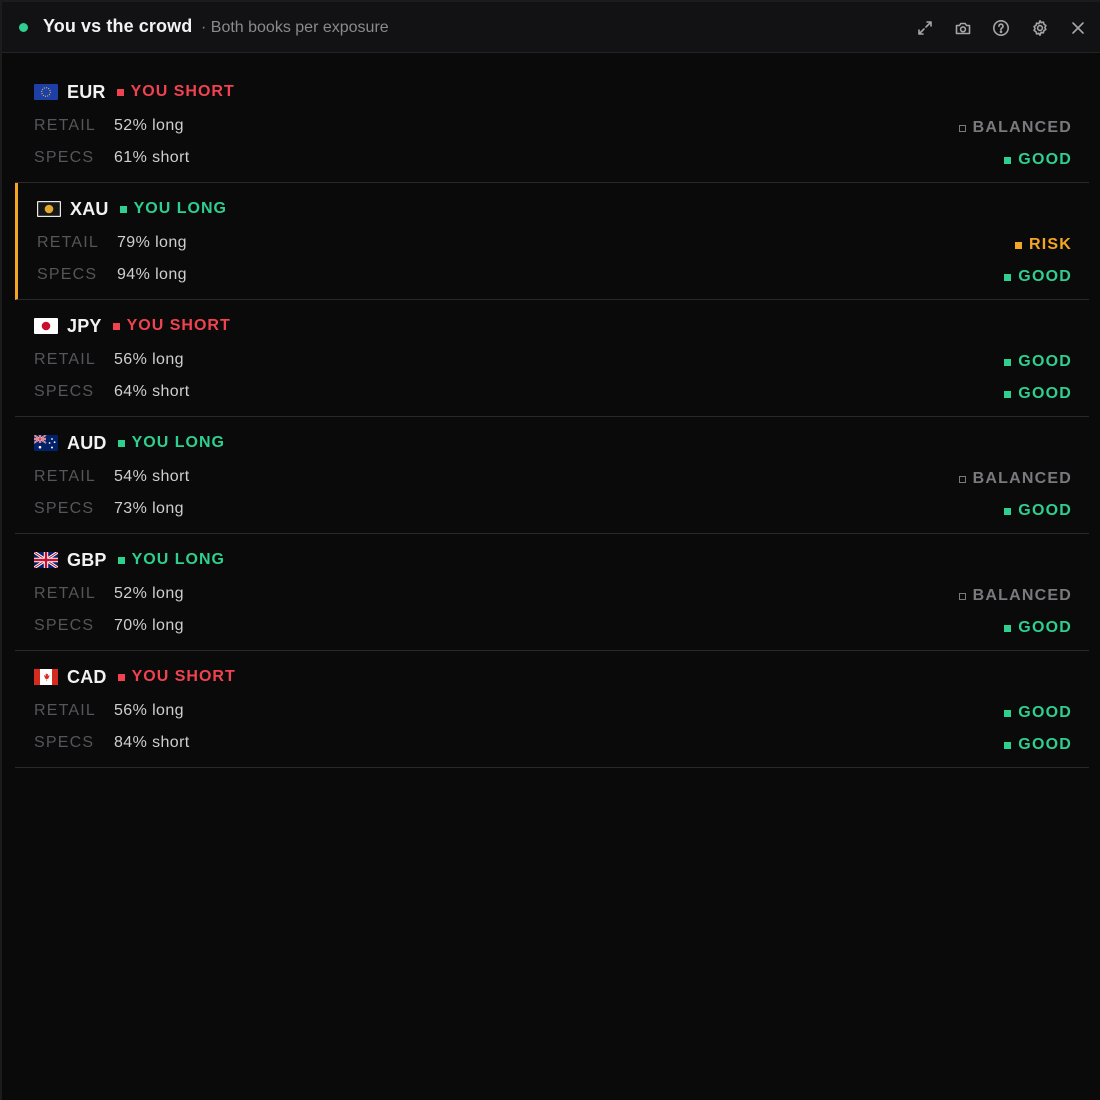 Image resolution: width=1100 pixels, height=1100 pixels. Describe the element at coordinates (112, 477) in the screenshot. I see `retail-metric: RETAIL 54% short` at that location.